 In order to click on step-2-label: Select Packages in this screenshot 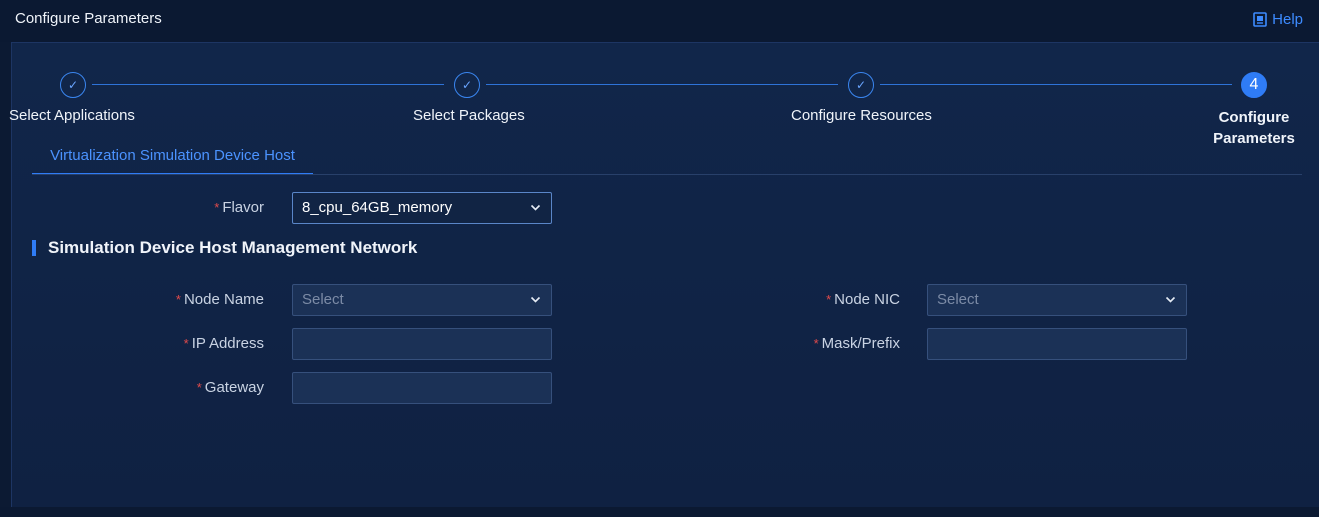, I will do `click(469, 115)`.